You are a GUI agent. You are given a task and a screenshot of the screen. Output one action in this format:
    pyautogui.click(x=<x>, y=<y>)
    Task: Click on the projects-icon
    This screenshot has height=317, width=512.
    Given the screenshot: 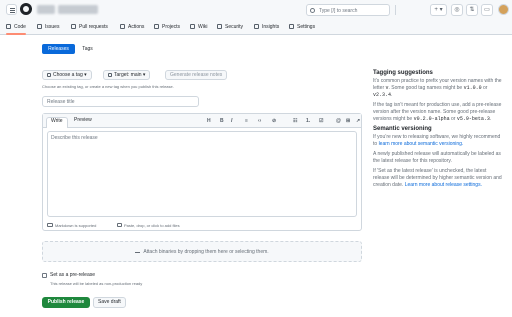 What is the action you would take?
    pyautogui.click(x=156, y=26)
    